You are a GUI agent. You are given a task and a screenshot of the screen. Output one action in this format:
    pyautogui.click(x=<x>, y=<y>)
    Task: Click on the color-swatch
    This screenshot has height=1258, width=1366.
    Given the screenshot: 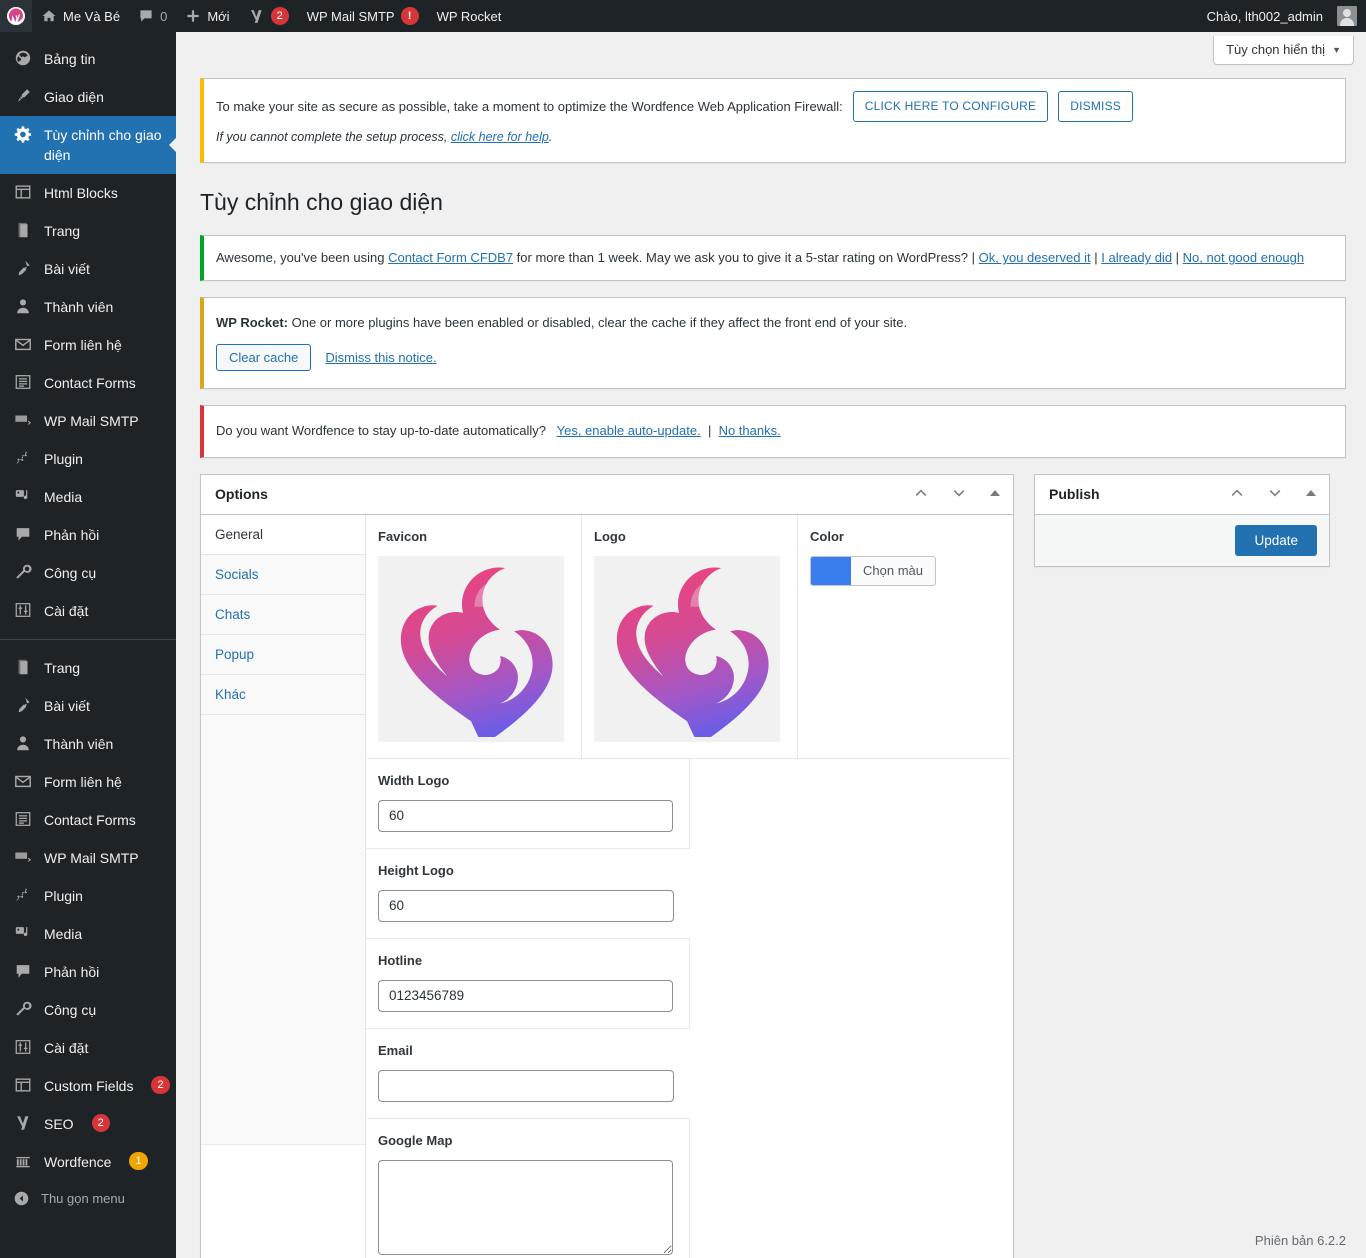 What is the action you would take?
    pyautogui.click(x=831, y=570)
    